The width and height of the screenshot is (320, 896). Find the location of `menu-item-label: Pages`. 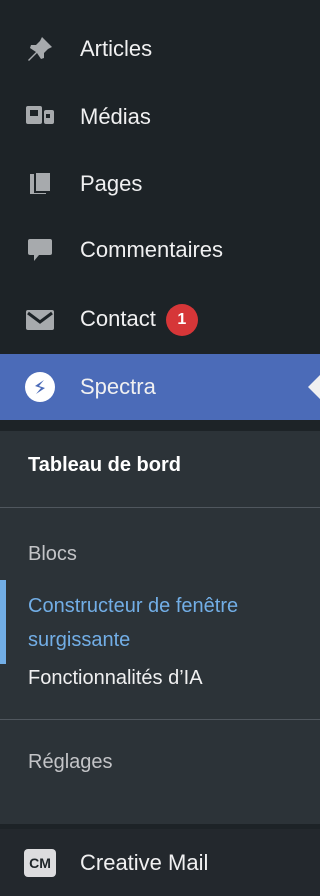

menu-item-label: Pages is located at coordinates (111, 183).